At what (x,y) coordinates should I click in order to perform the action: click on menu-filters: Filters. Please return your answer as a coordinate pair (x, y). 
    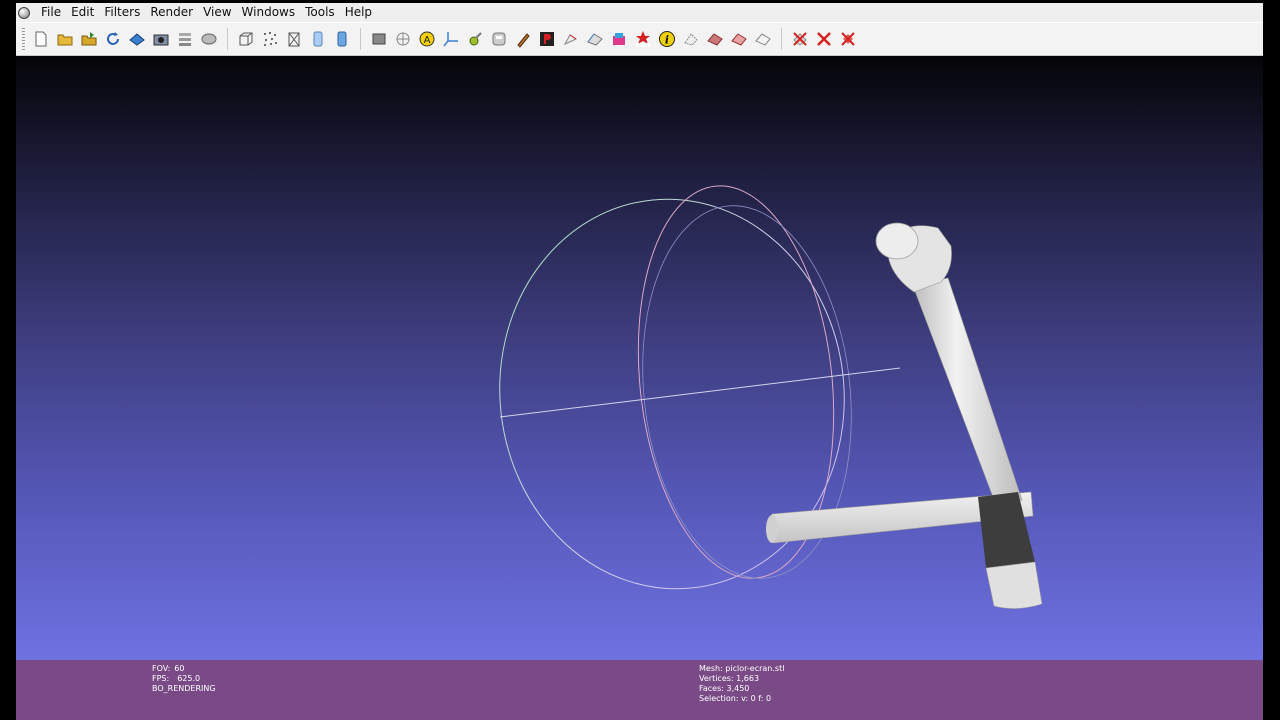
    Looking at the image, I should click on (122, 12).